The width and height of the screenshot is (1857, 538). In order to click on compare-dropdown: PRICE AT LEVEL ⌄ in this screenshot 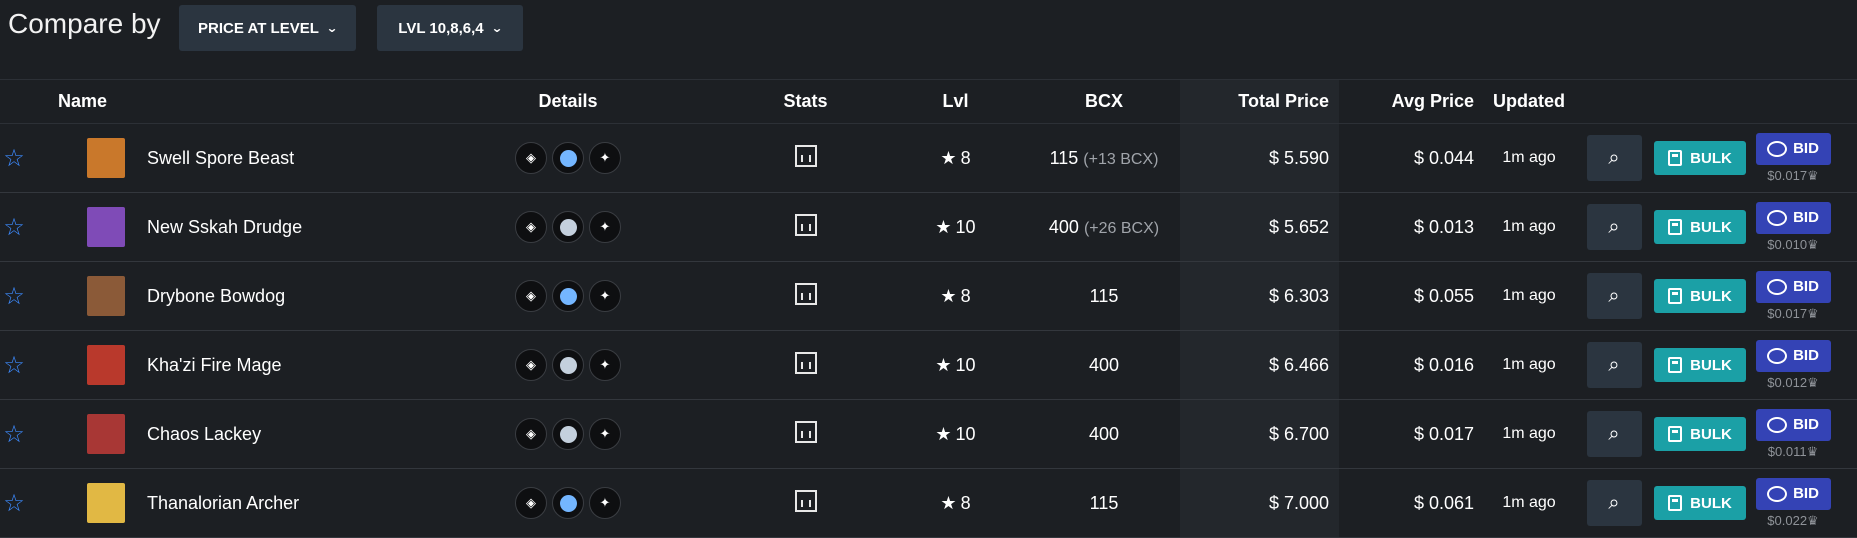, I will do `click(267, 28)`.